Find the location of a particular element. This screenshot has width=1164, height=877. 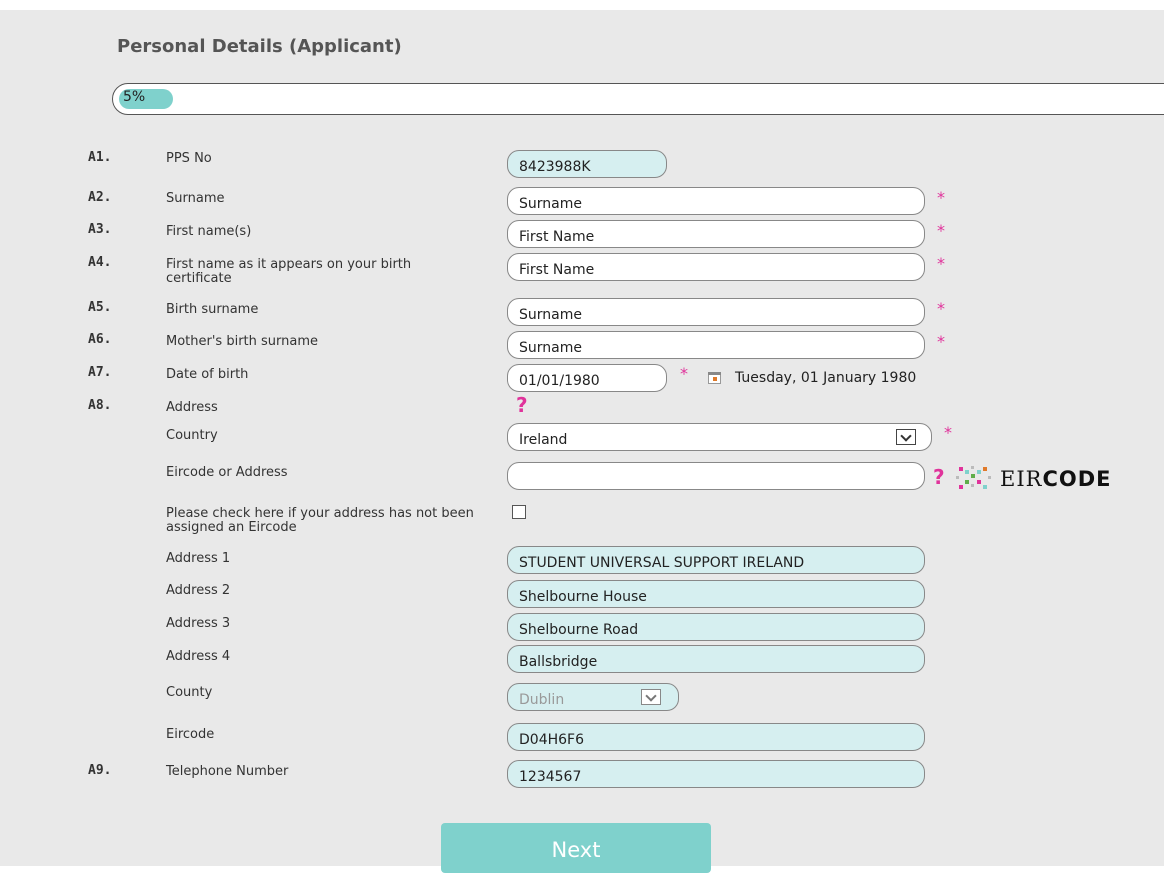

address3-field: Shelbourne Road is located at coordinates (716, 627).